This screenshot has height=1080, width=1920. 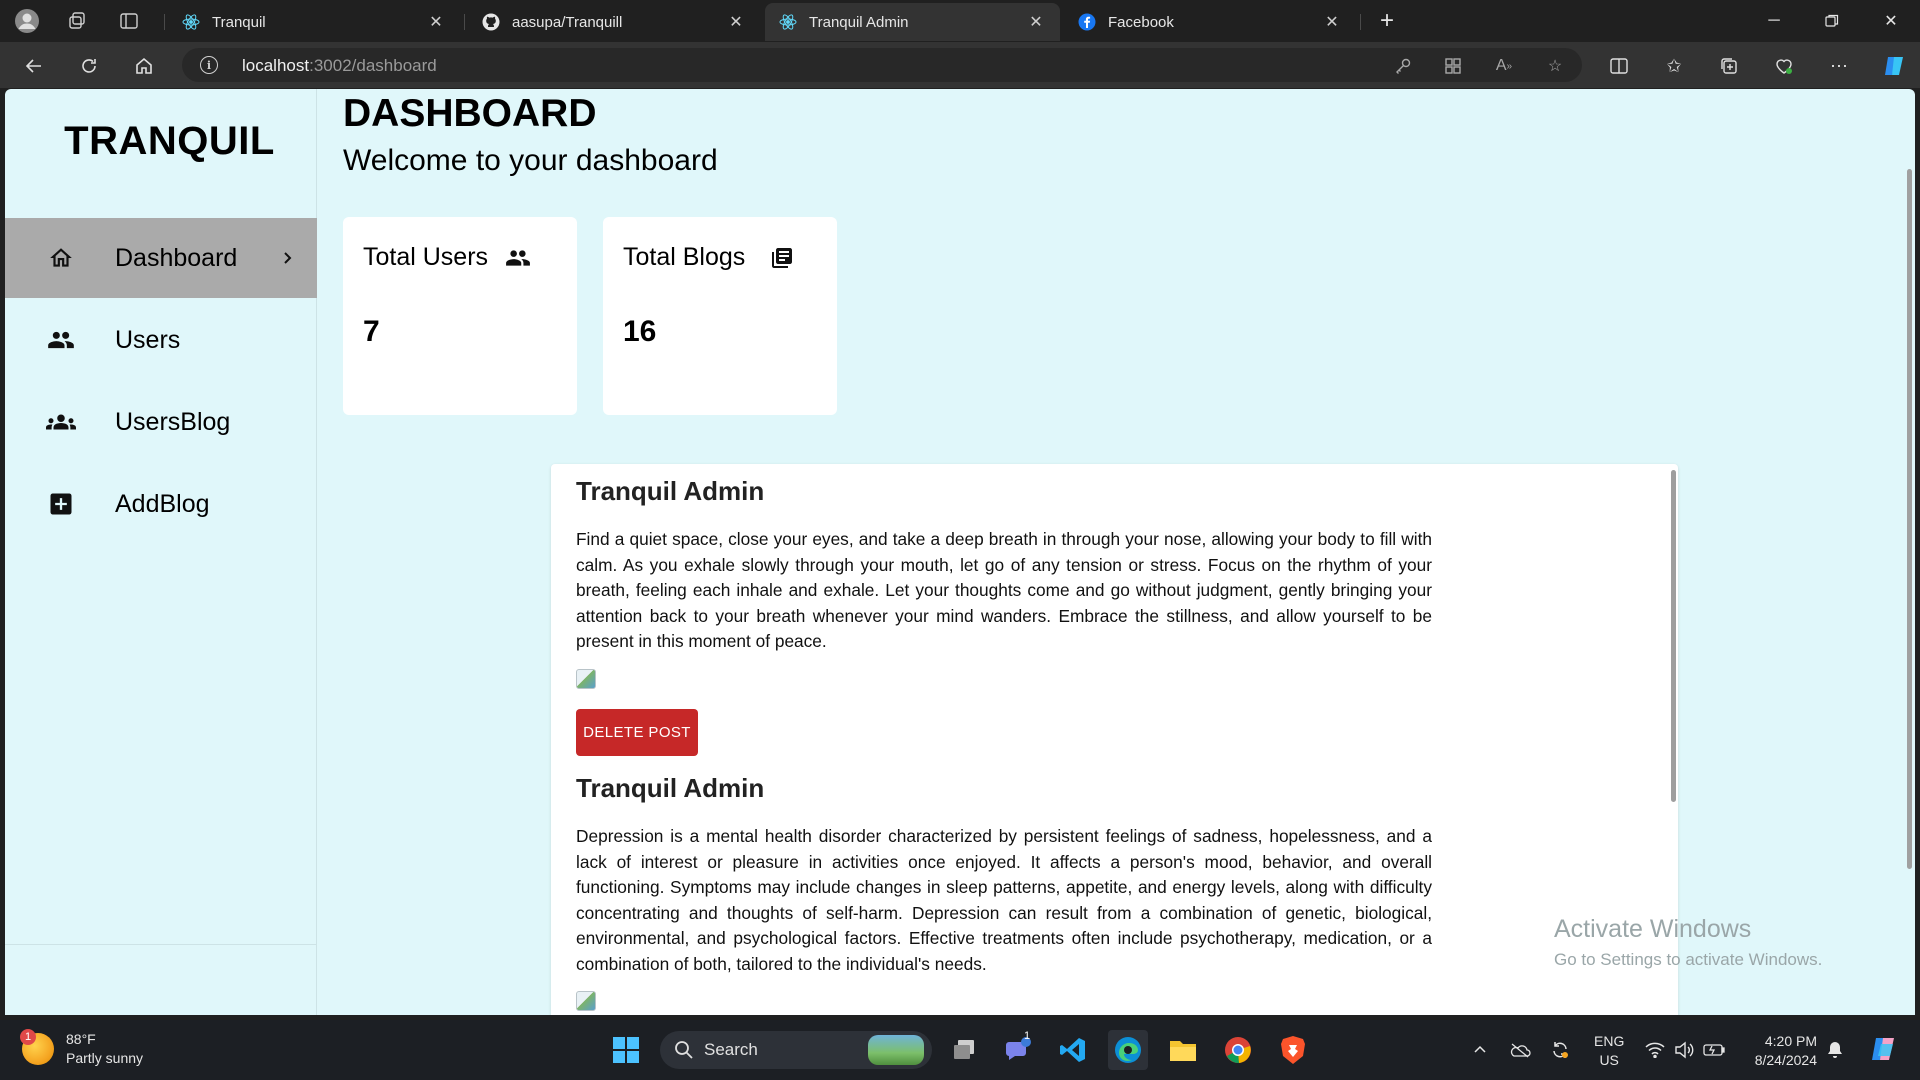 What do you see at coordinates (684, 1050) in the screenshot?
I see `search-icon` at bounding box center [684, 1050].